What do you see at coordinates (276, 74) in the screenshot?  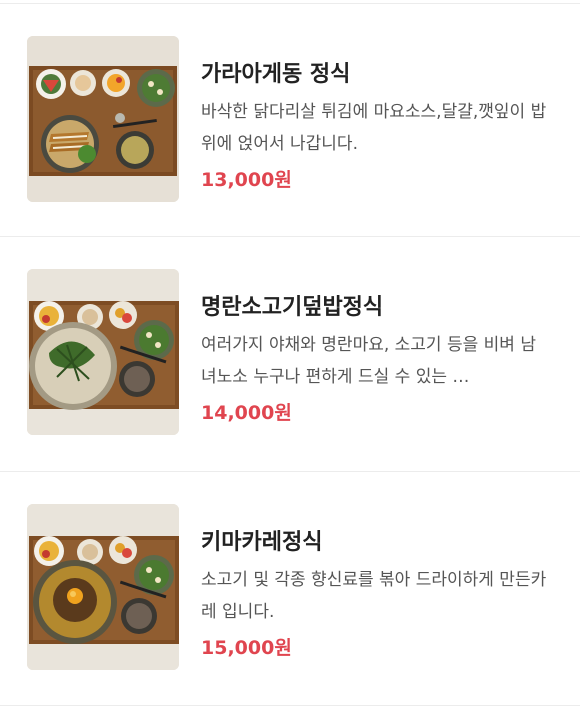 I see `menu-item-name: 가라아게동 정식` at bounding box center [276, 74].